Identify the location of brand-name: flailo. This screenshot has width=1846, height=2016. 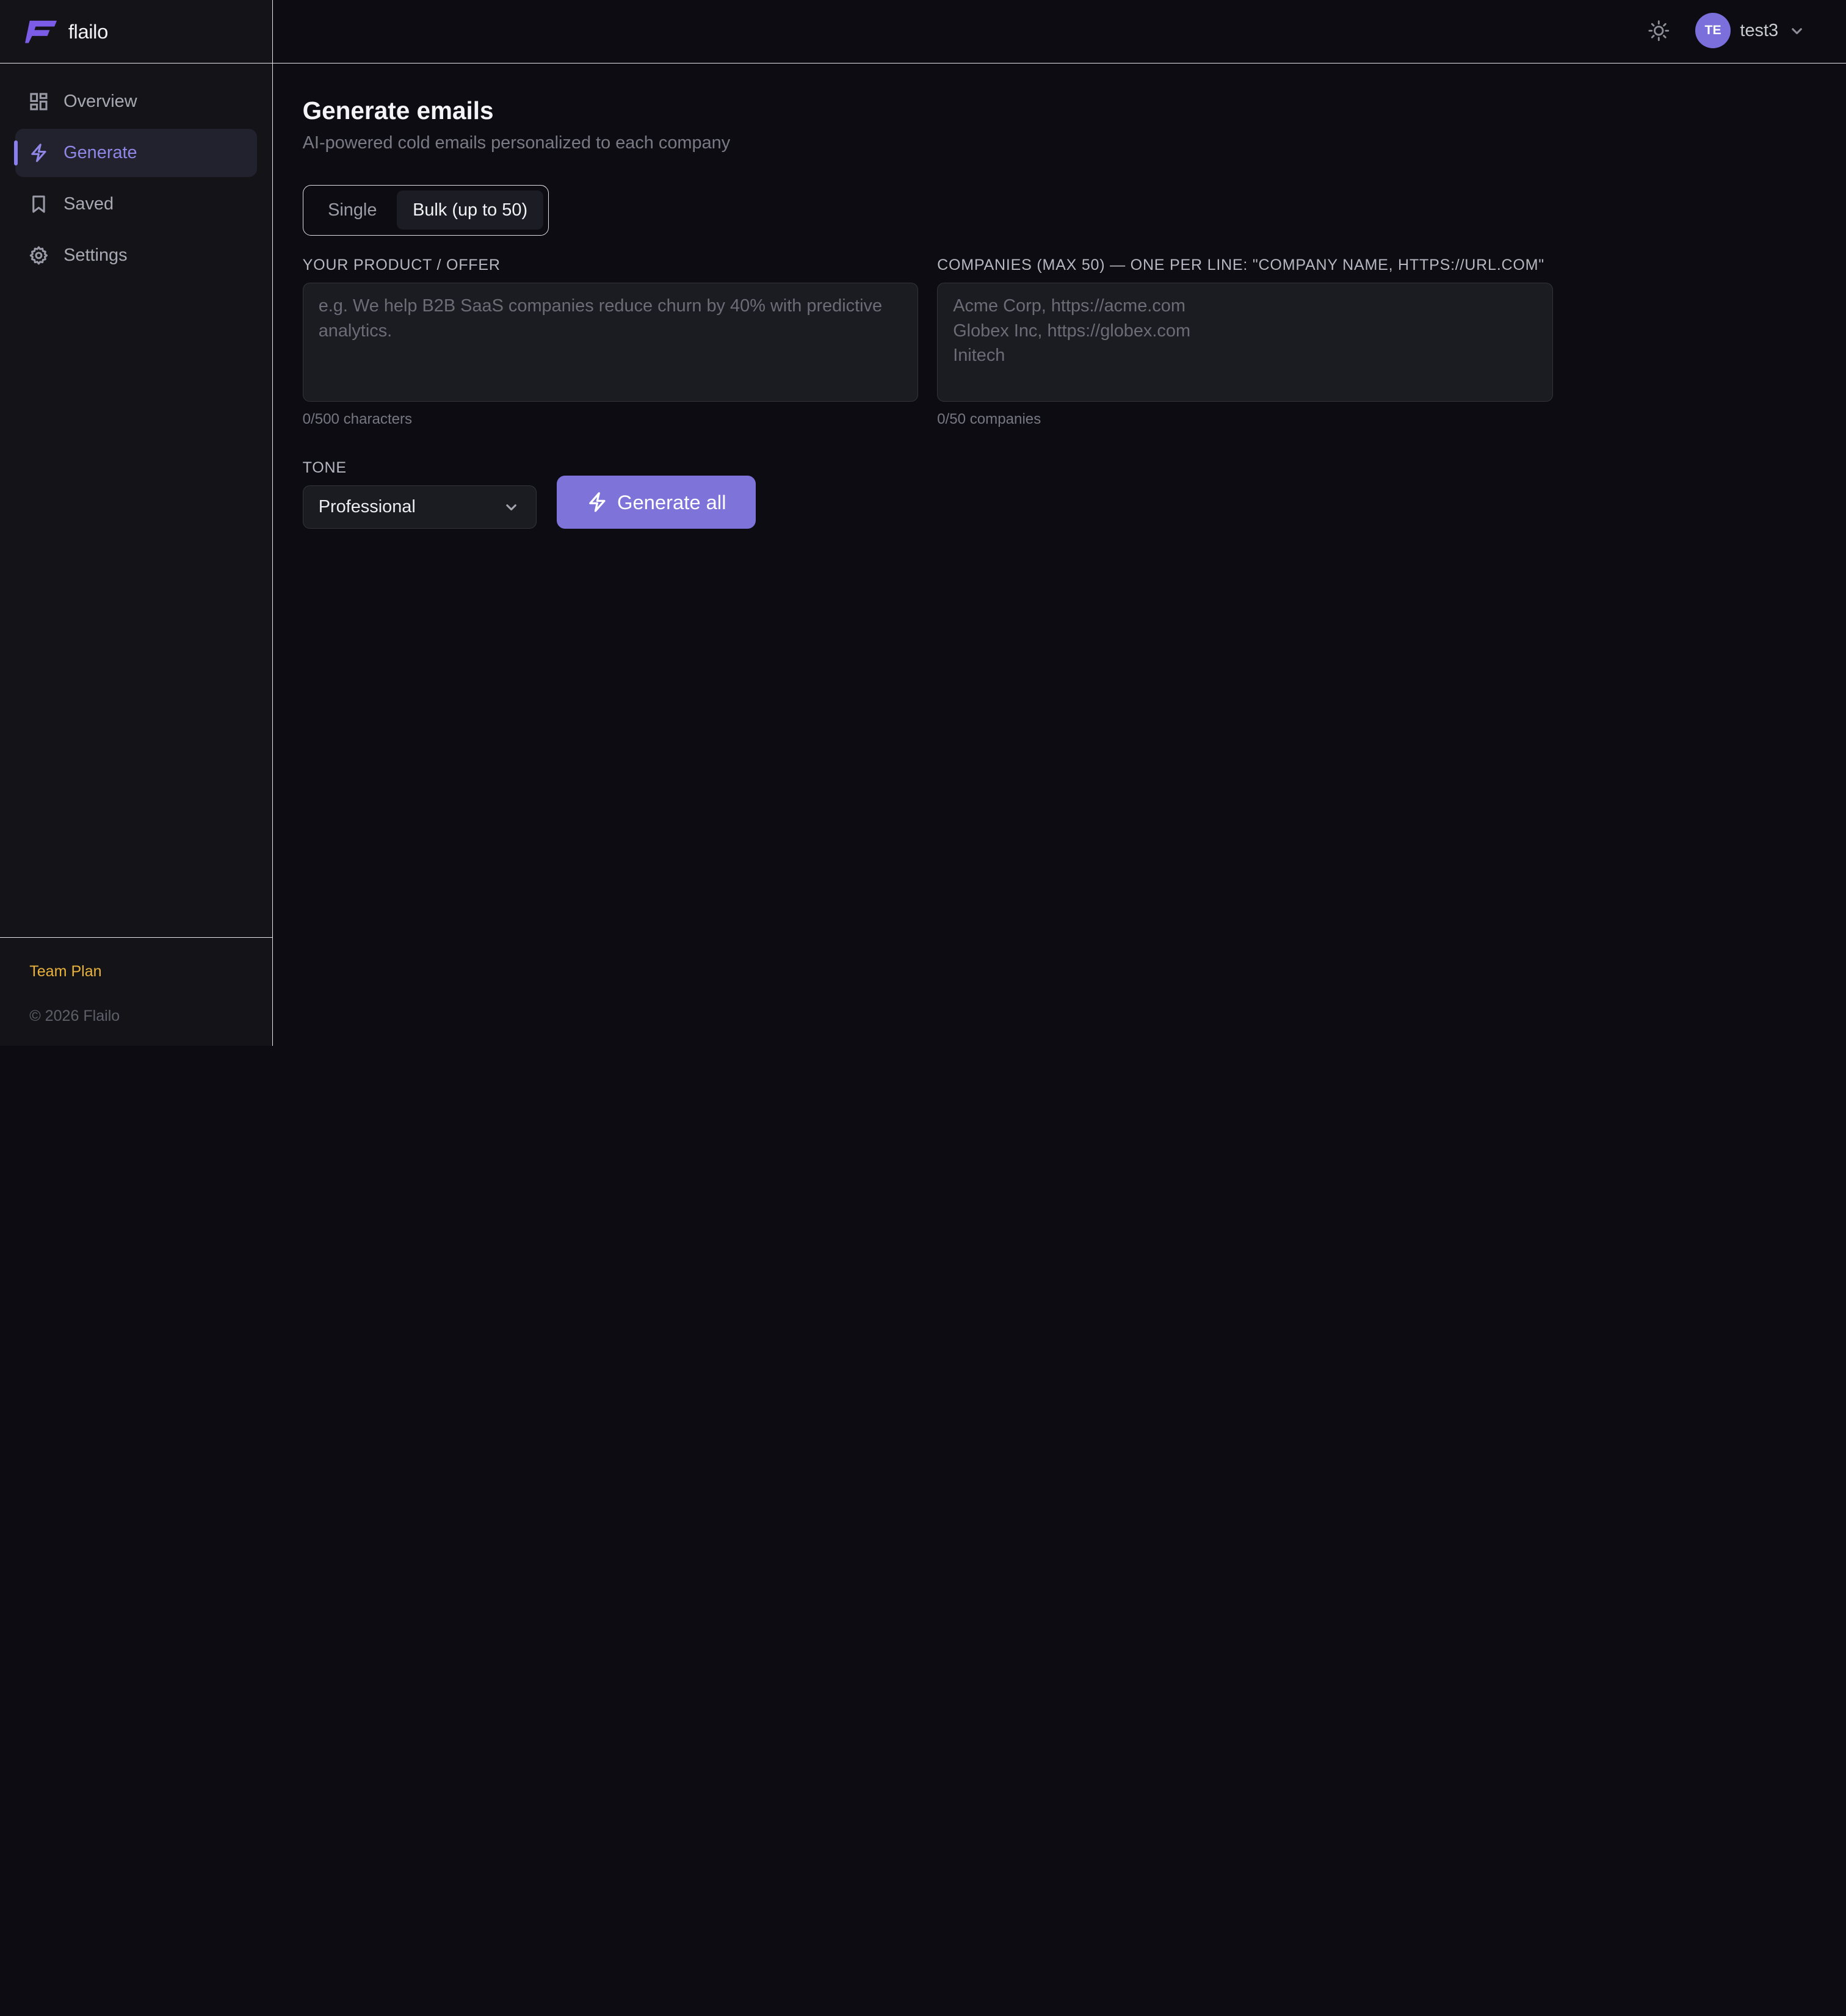
(88, 31).